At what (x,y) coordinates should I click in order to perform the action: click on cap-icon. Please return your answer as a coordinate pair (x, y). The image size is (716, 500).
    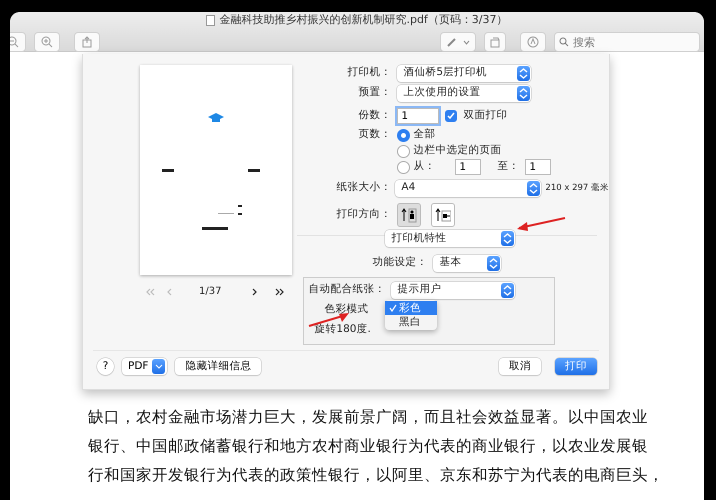
    Looking at the image, I should click on (216, 118).